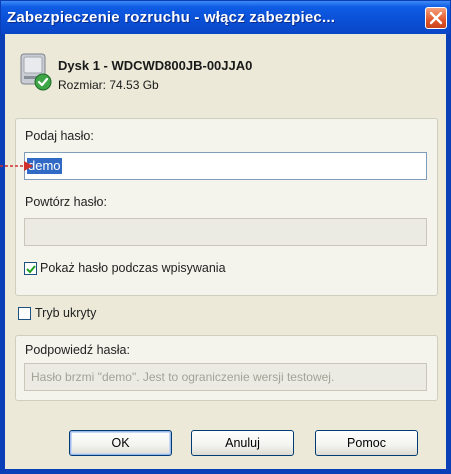 This screenshot has width=451, height=474. I want to click on repeat-password-input, so click(225, 232).